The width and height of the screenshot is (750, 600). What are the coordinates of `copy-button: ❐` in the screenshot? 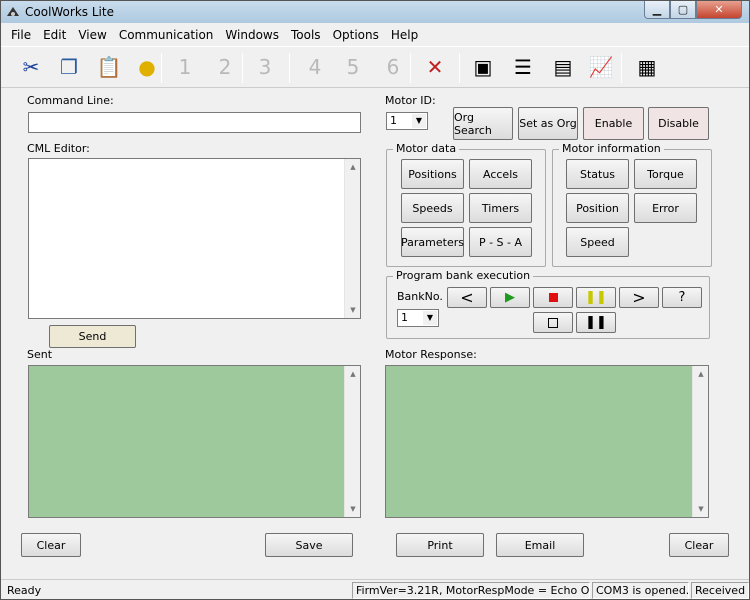 It's located at (69, 67).